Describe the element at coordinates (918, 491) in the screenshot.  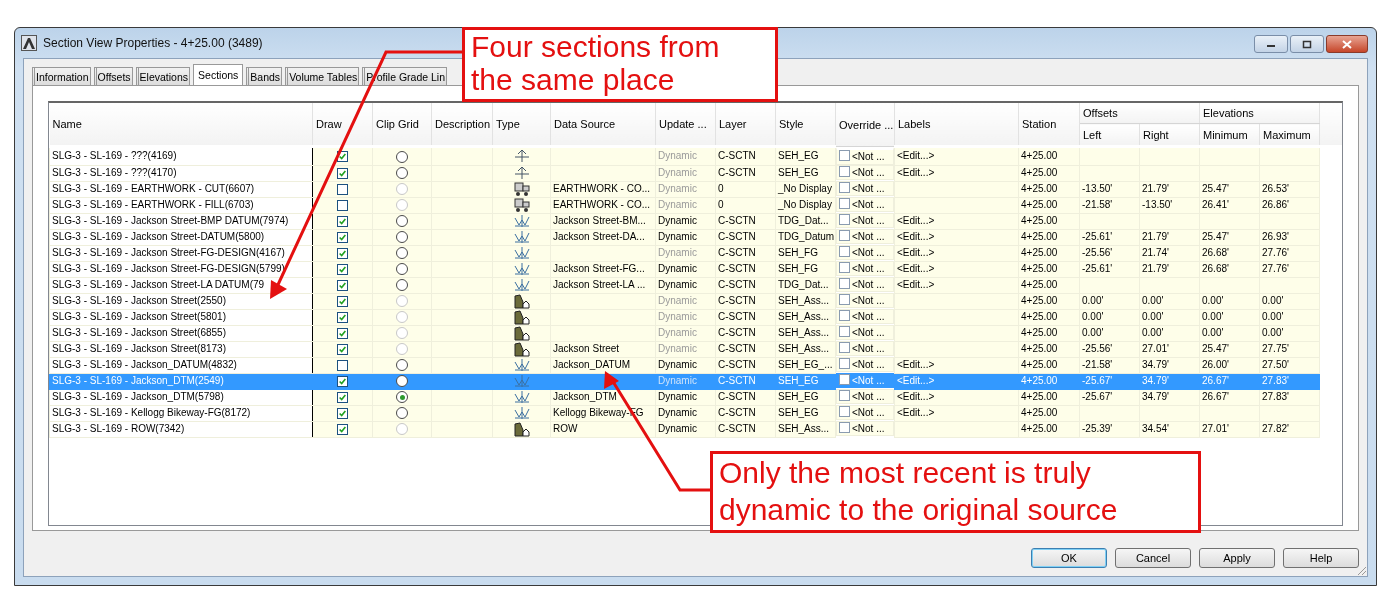
I see `callout-text: Only the most recent is truly dynamic to the original source` at that location.